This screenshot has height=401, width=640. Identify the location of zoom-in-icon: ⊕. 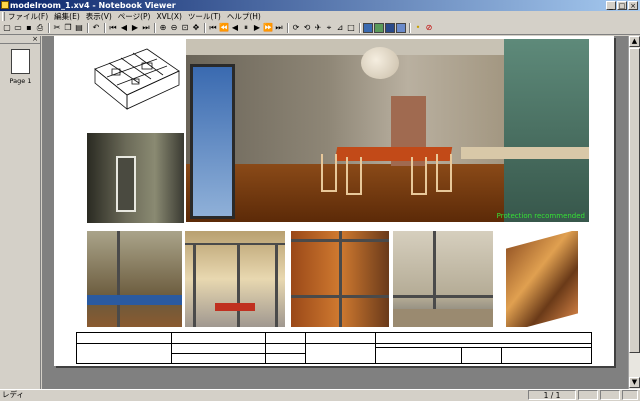
(163, 28).